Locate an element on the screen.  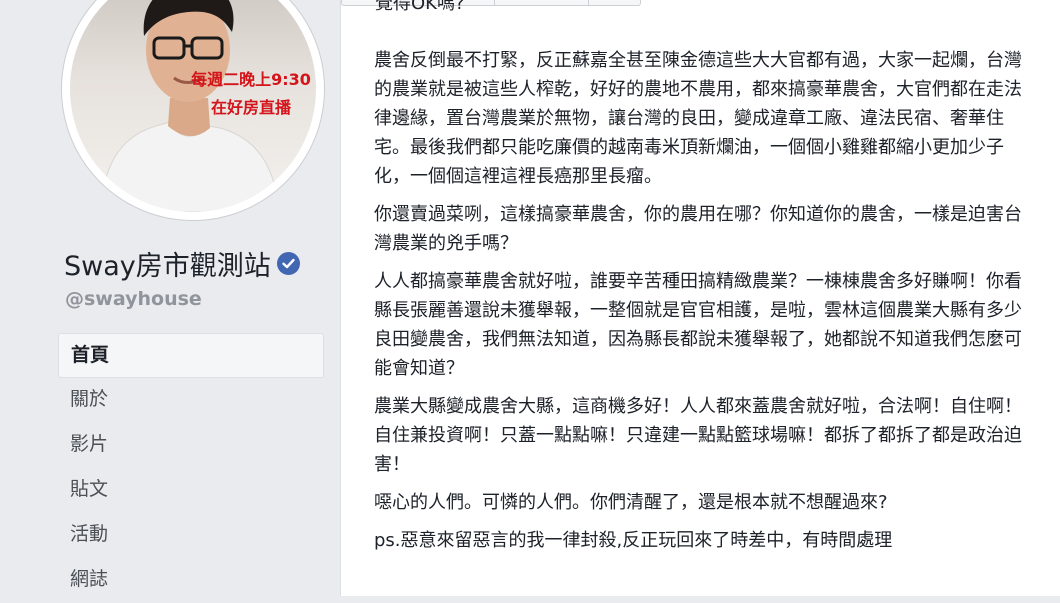
sidebar-item-home: 首頁 is located at coordinates (191, 355).